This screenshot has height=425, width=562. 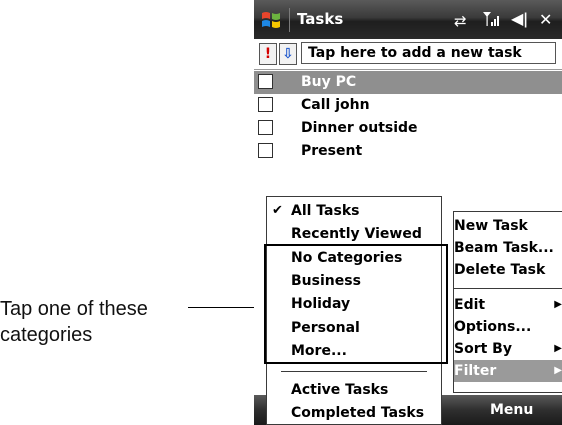 I want to click on check-icon: ✔, so click(x=277, y=210).